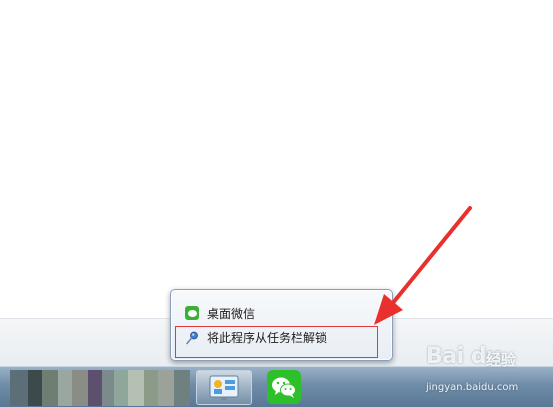 This screenshot has width=553, height=407. I want to click on jump-list-item-label: 桌面微信, so click(231, 313).